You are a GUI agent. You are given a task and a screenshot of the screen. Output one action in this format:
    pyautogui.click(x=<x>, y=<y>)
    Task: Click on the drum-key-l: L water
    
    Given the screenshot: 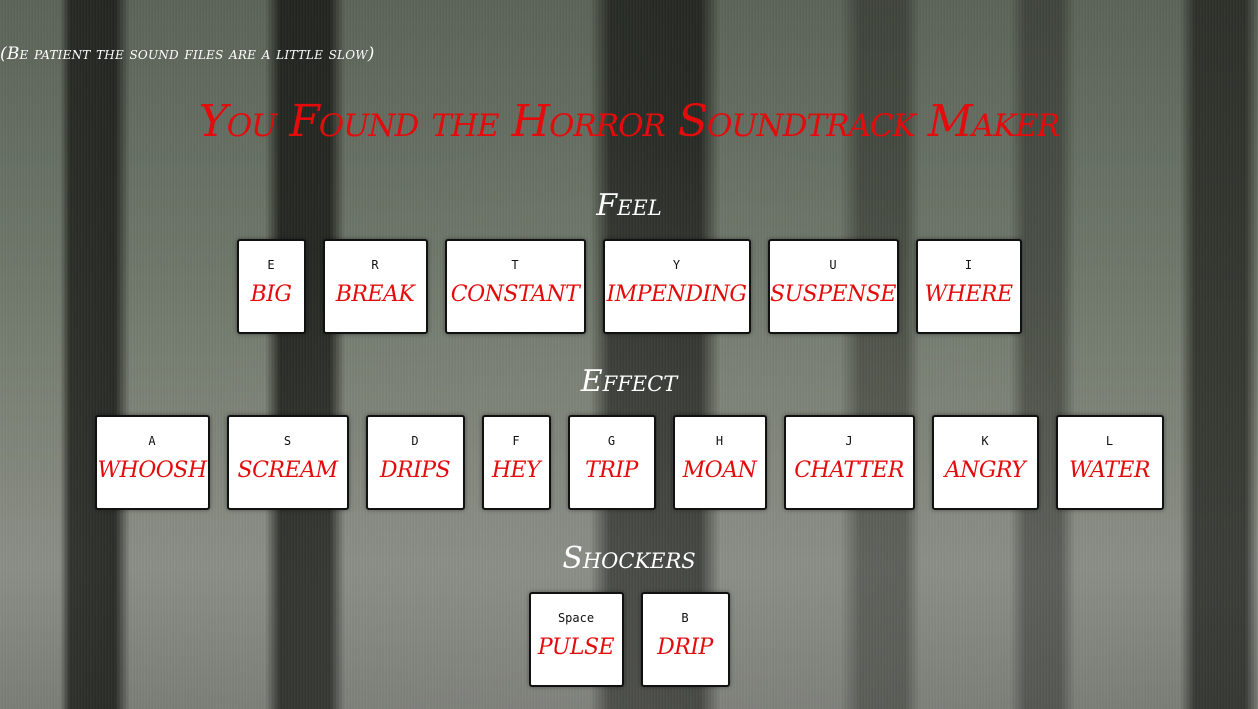 What is the action you would take?
    pyautogui.click(x=1109, y=462)
    